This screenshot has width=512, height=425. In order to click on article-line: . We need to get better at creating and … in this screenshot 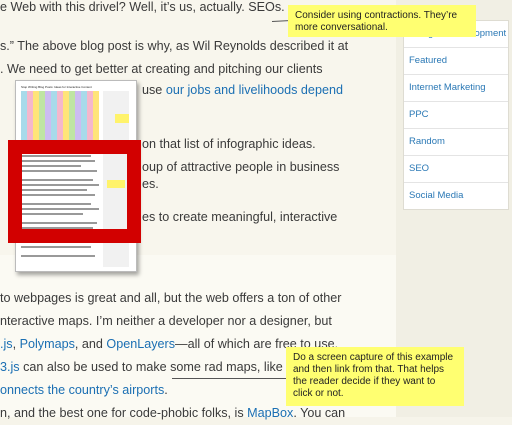, I will do `click(161, 69)`.